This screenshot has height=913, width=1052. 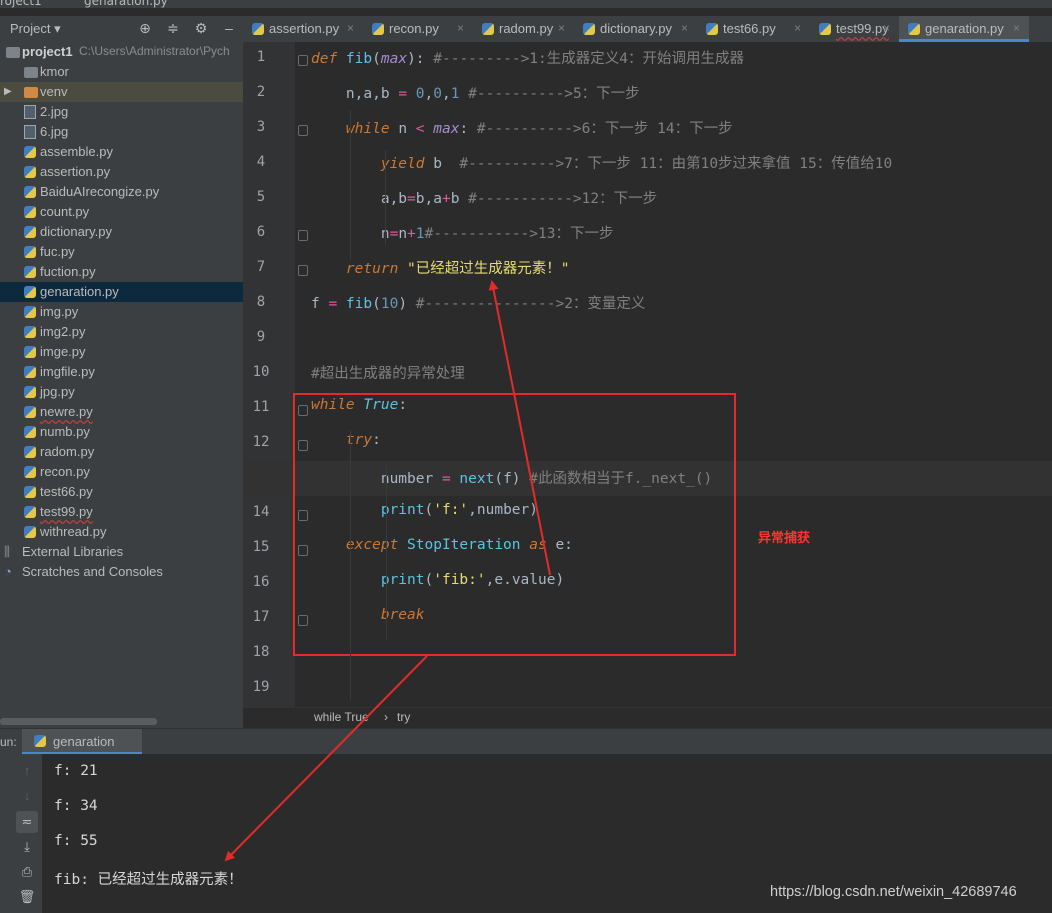 I want to click on watermark: https://blog.csdn.net/weixin_42689746, so click(x=893, y=892).